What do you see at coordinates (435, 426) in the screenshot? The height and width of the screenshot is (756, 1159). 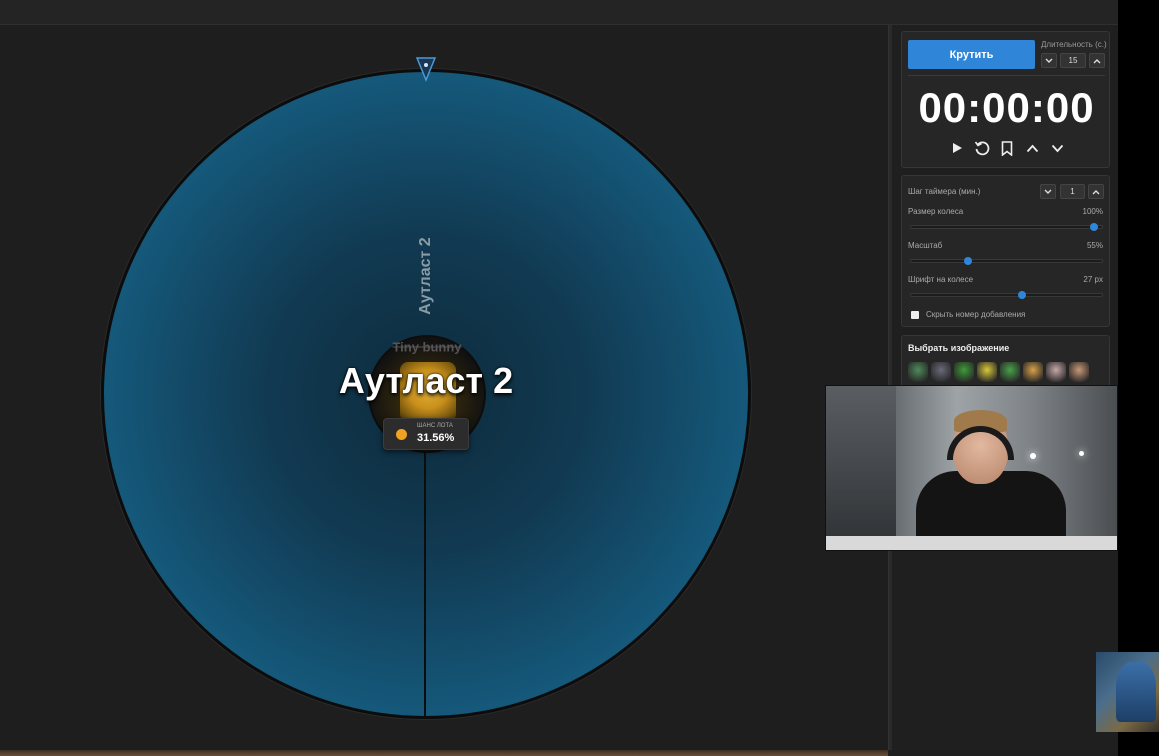 I see `chance-caption: ШАНС ЛОТА` at bounding box center [435, 426].